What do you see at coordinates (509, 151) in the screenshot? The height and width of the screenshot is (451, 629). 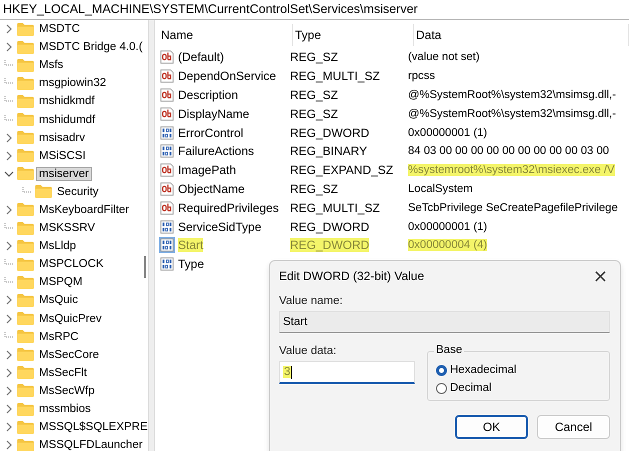 I see `value-data: 84 03 00 00 00 00 00 00 00 00 00 03 00` at bounding box center [509, 151].